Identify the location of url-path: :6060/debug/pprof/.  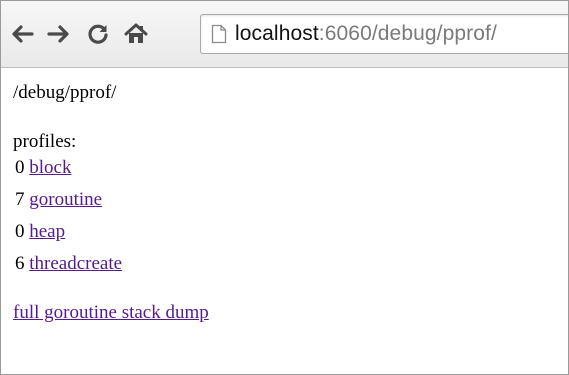
(407, 33).